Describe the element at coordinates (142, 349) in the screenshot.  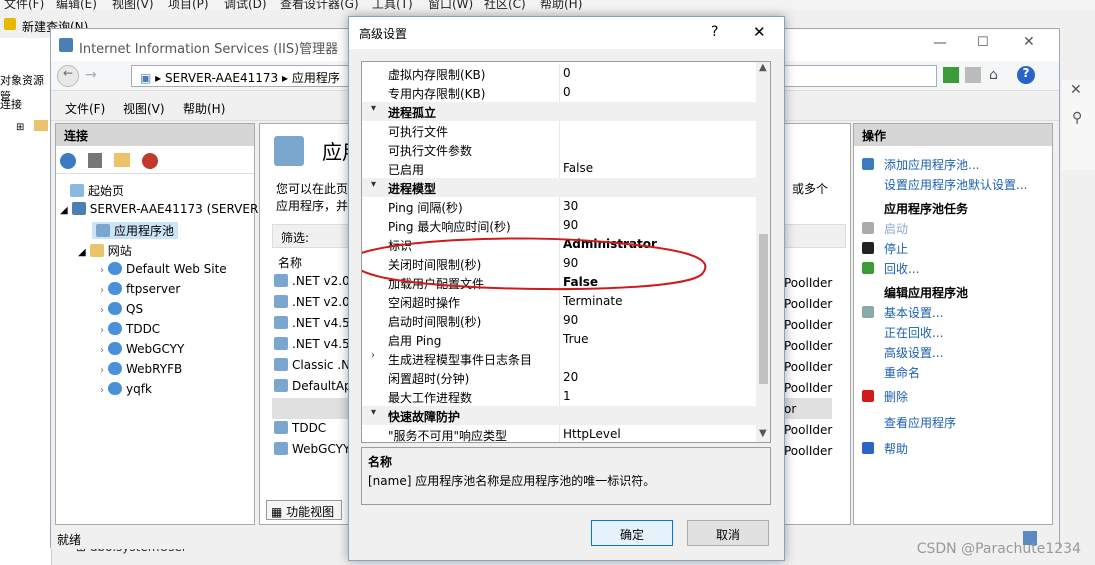
I see `tree-site: › WebGCYY` at that location.